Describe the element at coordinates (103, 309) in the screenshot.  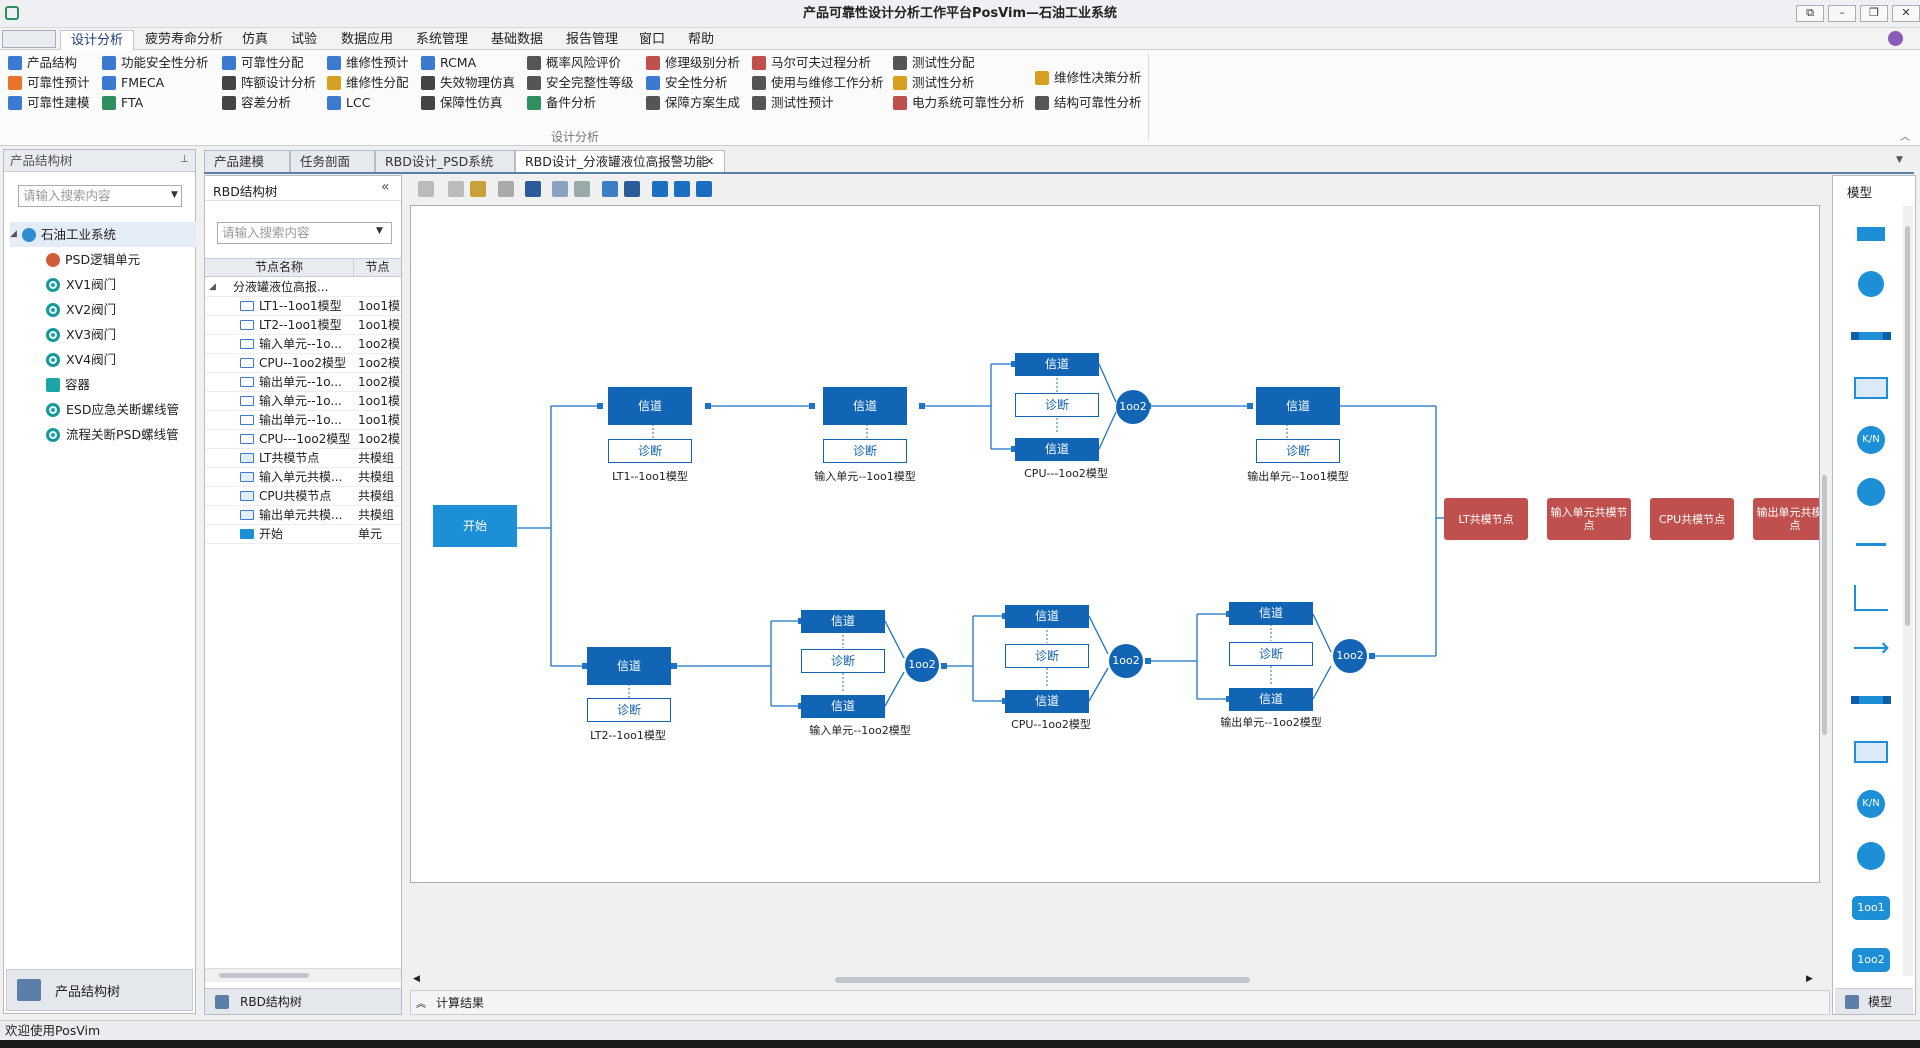
I see `tree-item: XV2阀门` at that location.